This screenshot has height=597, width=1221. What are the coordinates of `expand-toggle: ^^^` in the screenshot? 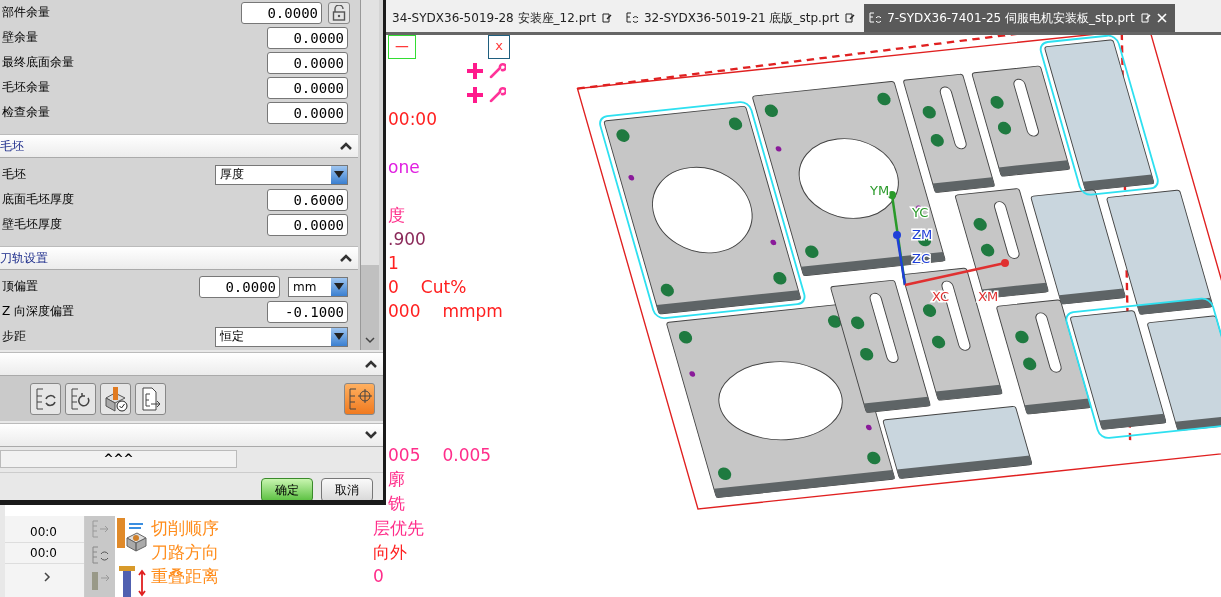 It's located at (118, 459).